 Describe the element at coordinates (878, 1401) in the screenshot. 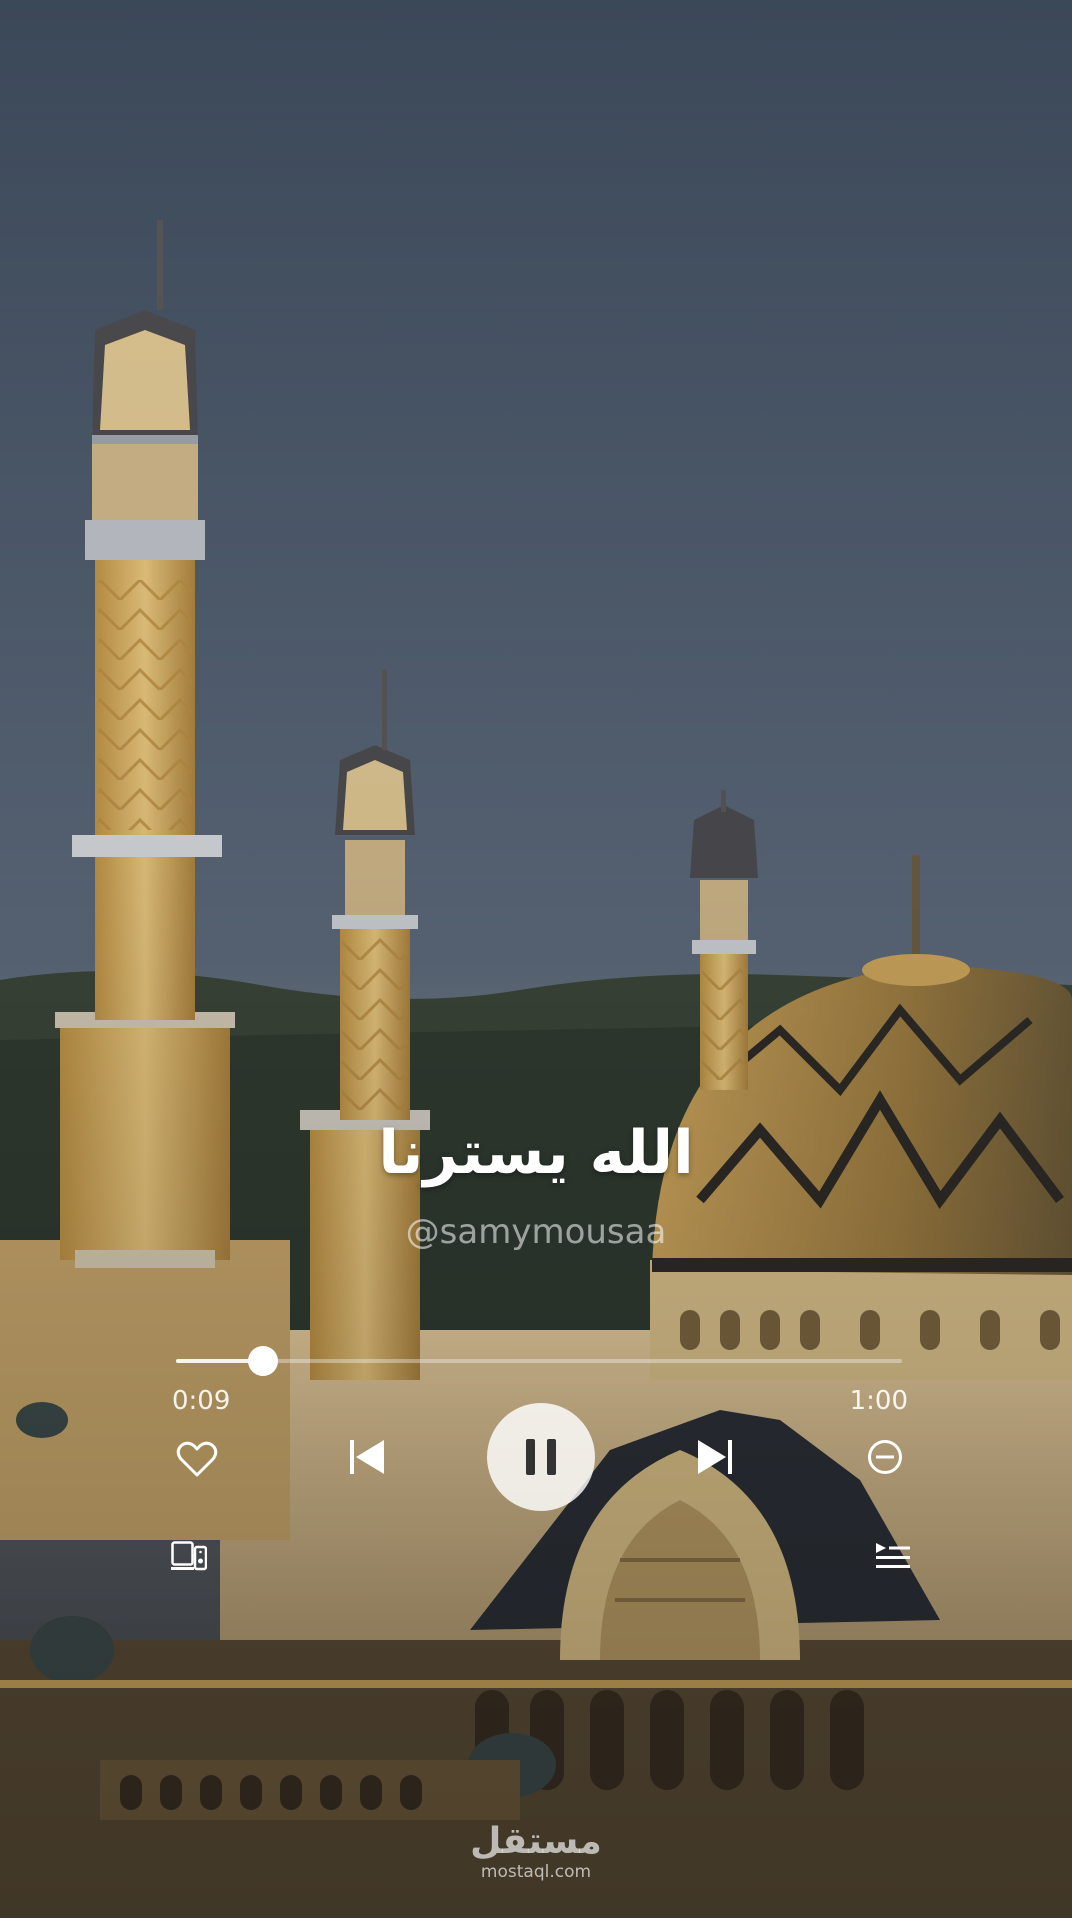

I see `total-duration: 1:00` at that location.